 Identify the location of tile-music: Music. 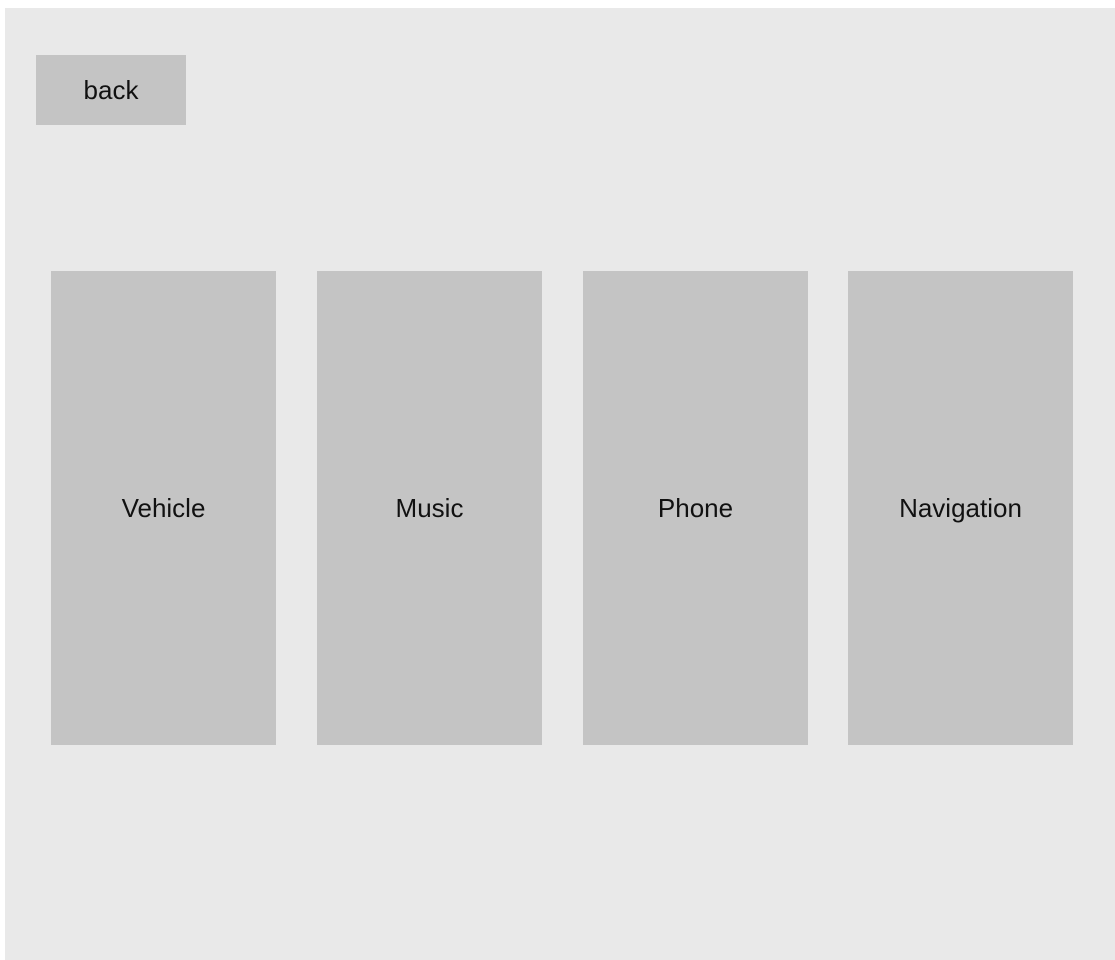
(429, 508).